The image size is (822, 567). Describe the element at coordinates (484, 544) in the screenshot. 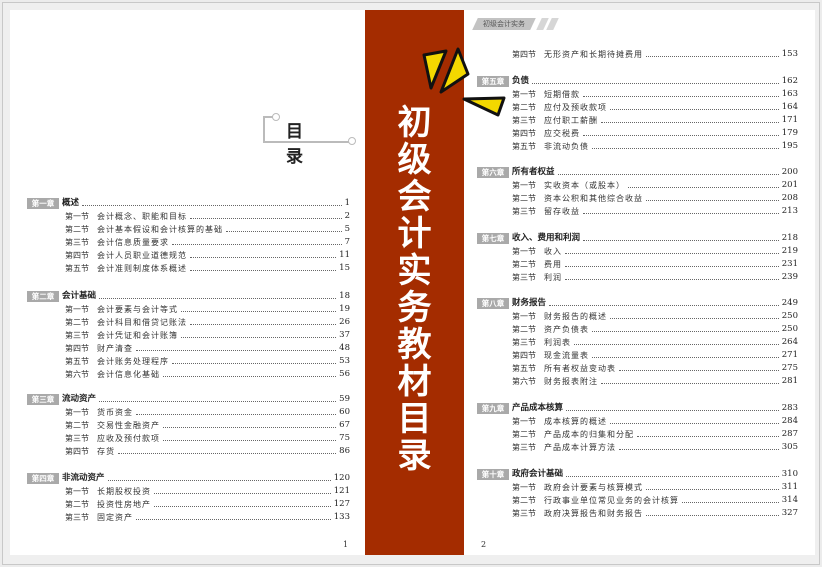

I see `page-number: 2` at that location.